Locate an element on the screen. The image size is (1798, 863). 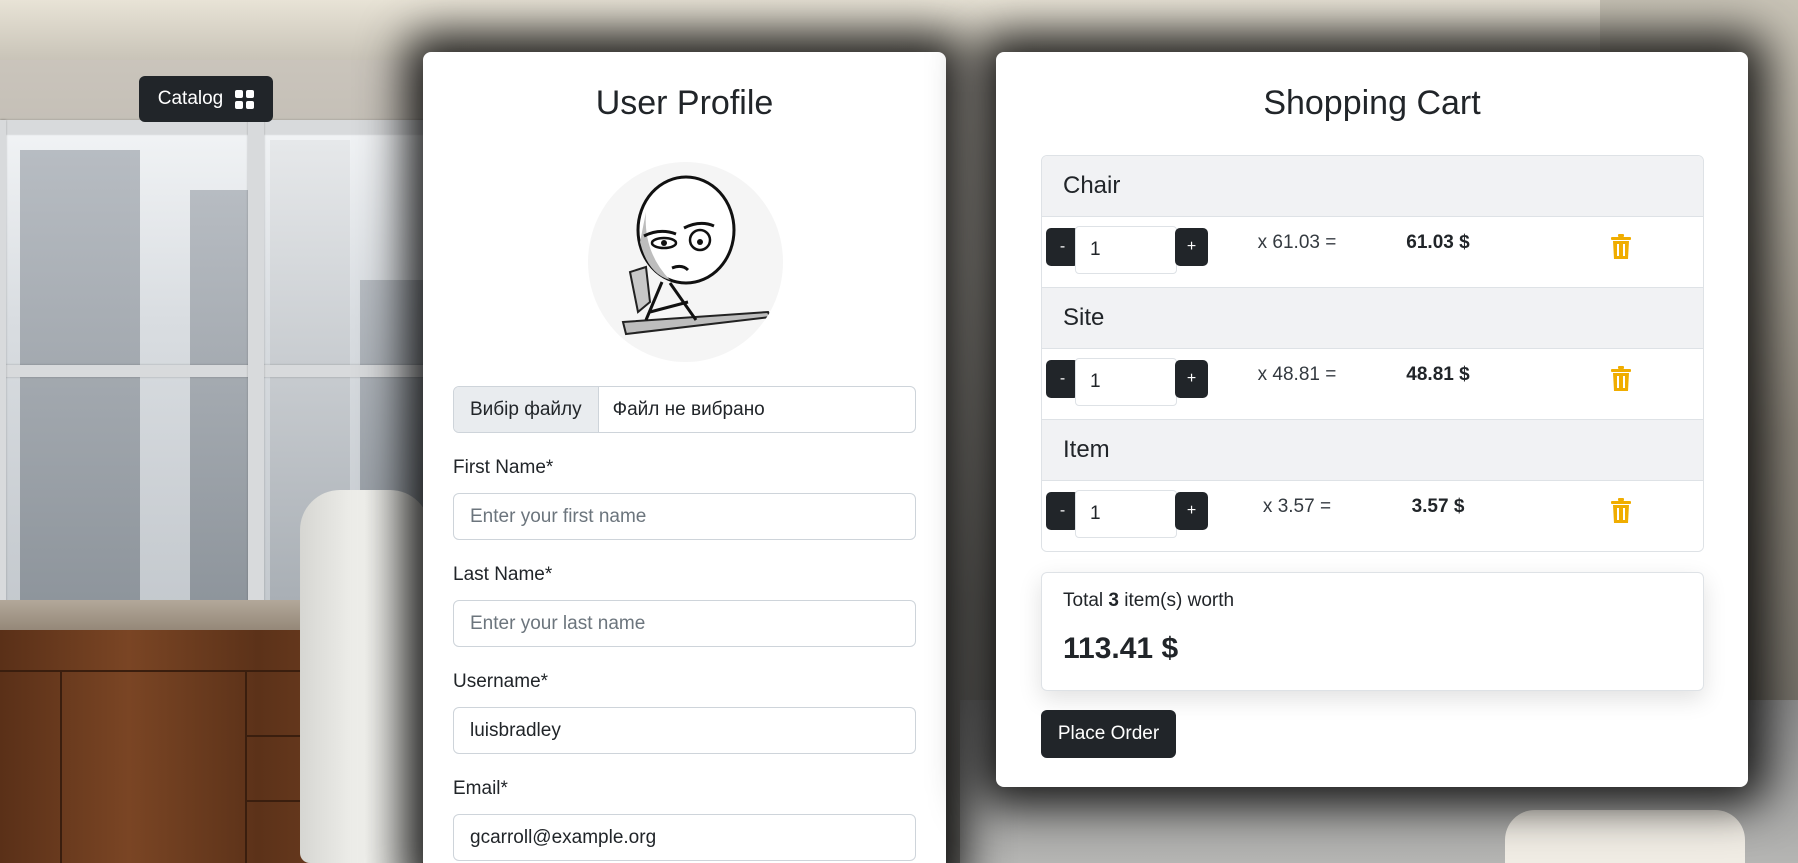
avatar-file-input: Вибір файлу Файл не вибрано is located at coordinates (684, 409).